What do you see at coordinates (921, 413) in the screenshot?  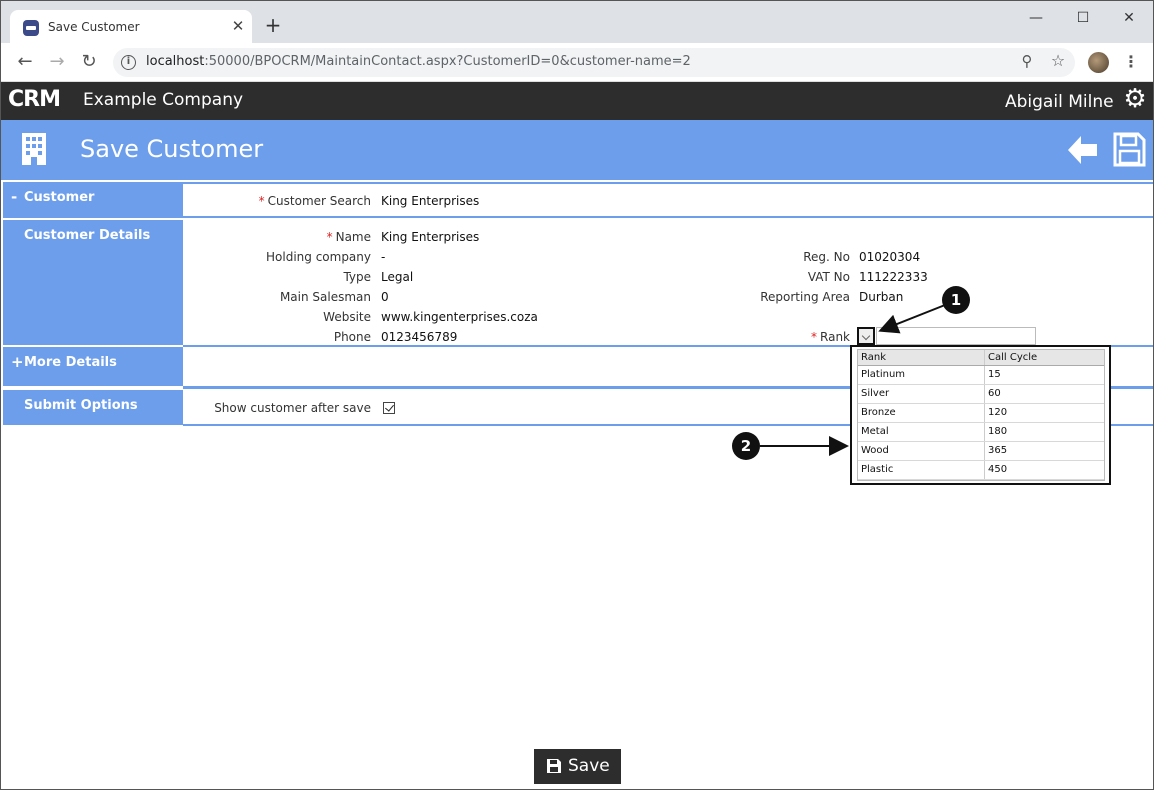 I see `grid-cell-rank: Bronze` at bounding box center [921, 413].